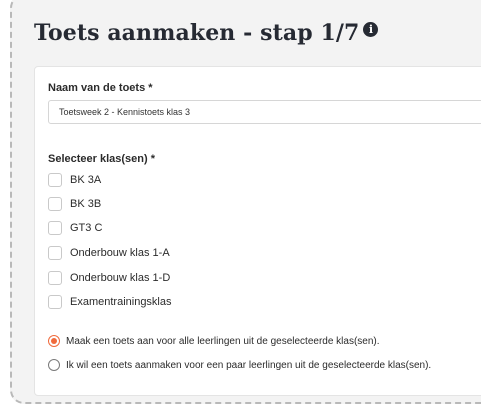 The height and width of the screenshot is (404, 481). What do you see at coordinates (197, 33) in the screenshot?
I see `page-title-text: Toets aanmaken - stap 1/7` at bounding box center [197, 33].